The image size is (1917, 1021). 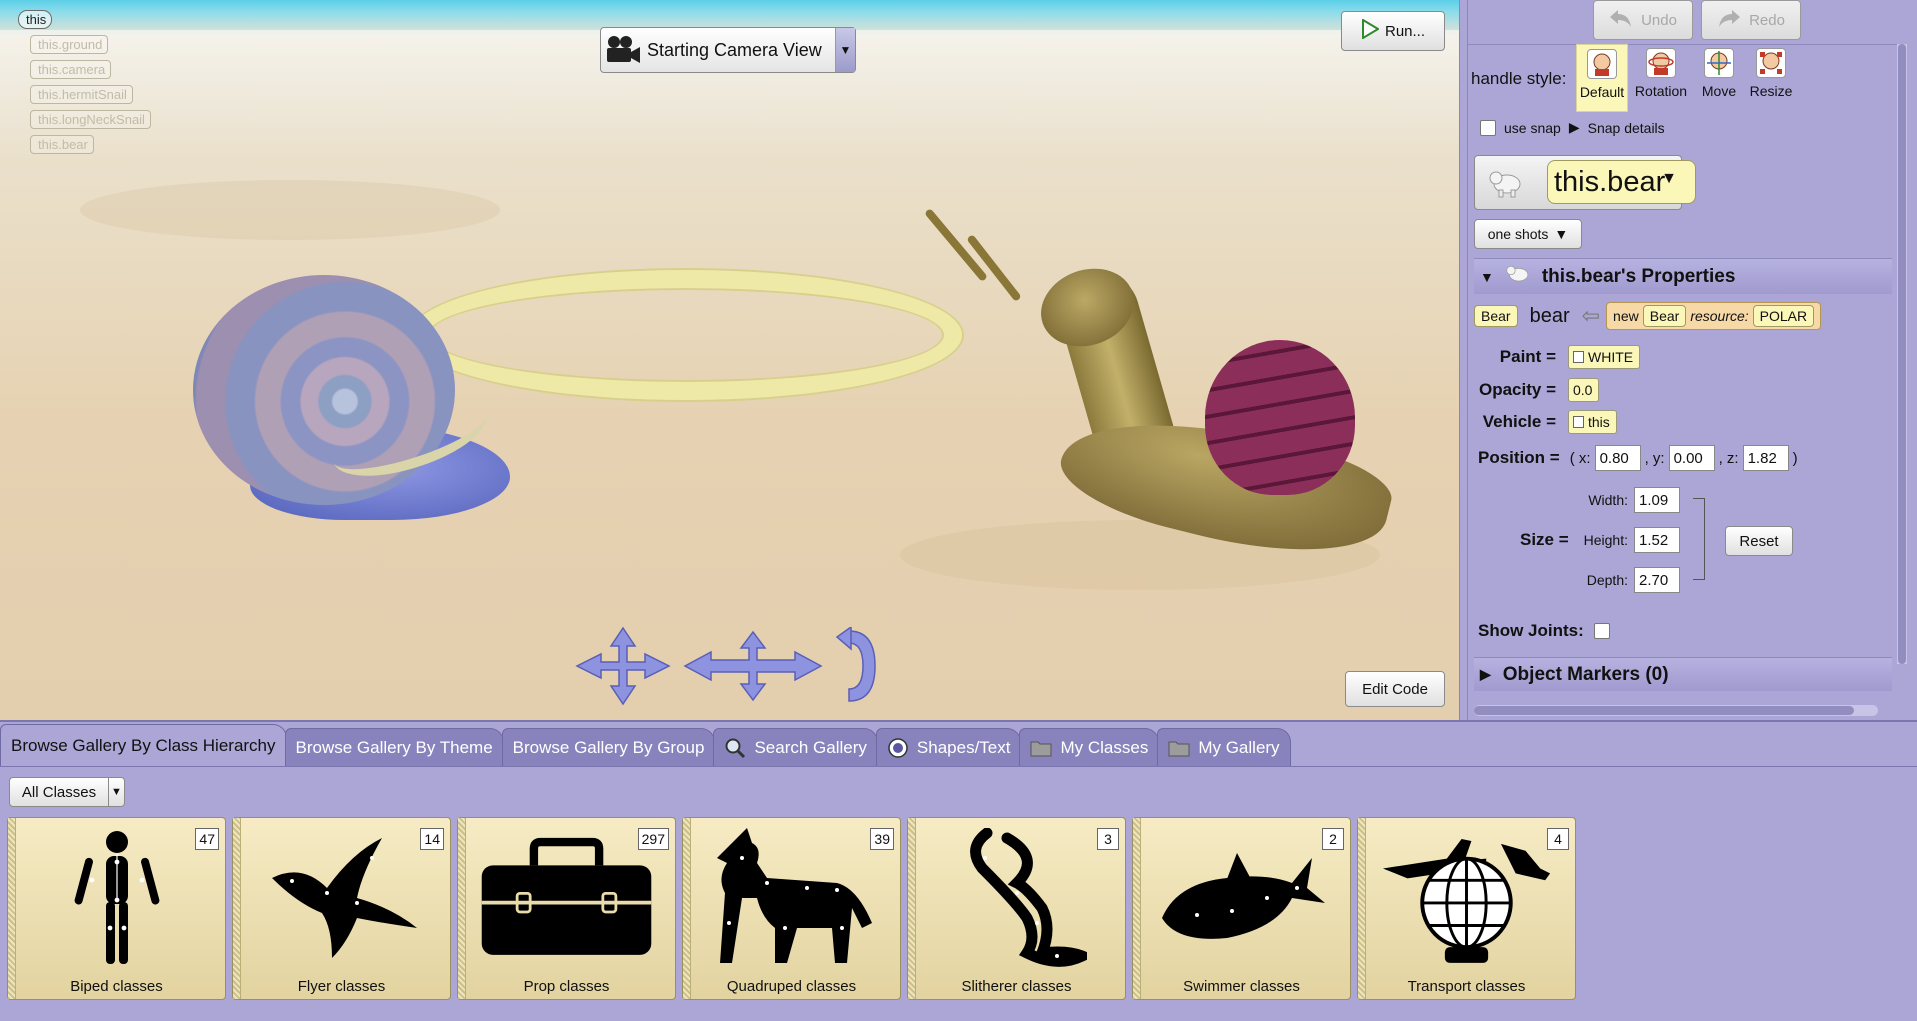 I want to click on handle-style-move: Move, so click(x=1719, y=78).